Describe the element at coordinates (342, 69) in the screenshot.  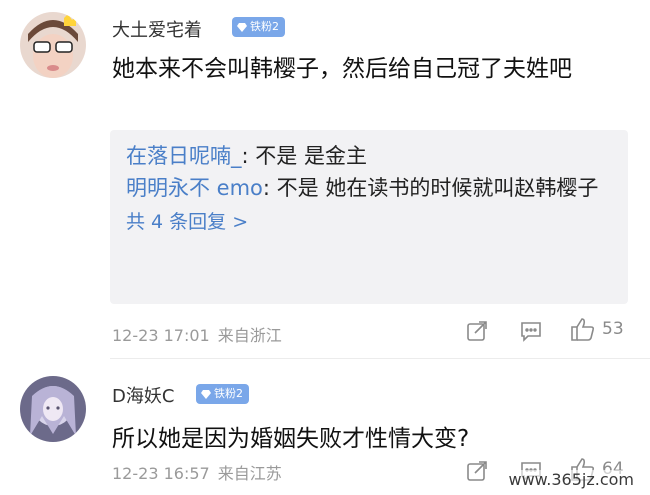
I see `comment-text: 她本来不会叫韩樱子，然后给自己冠了夫姓吧` at that location.